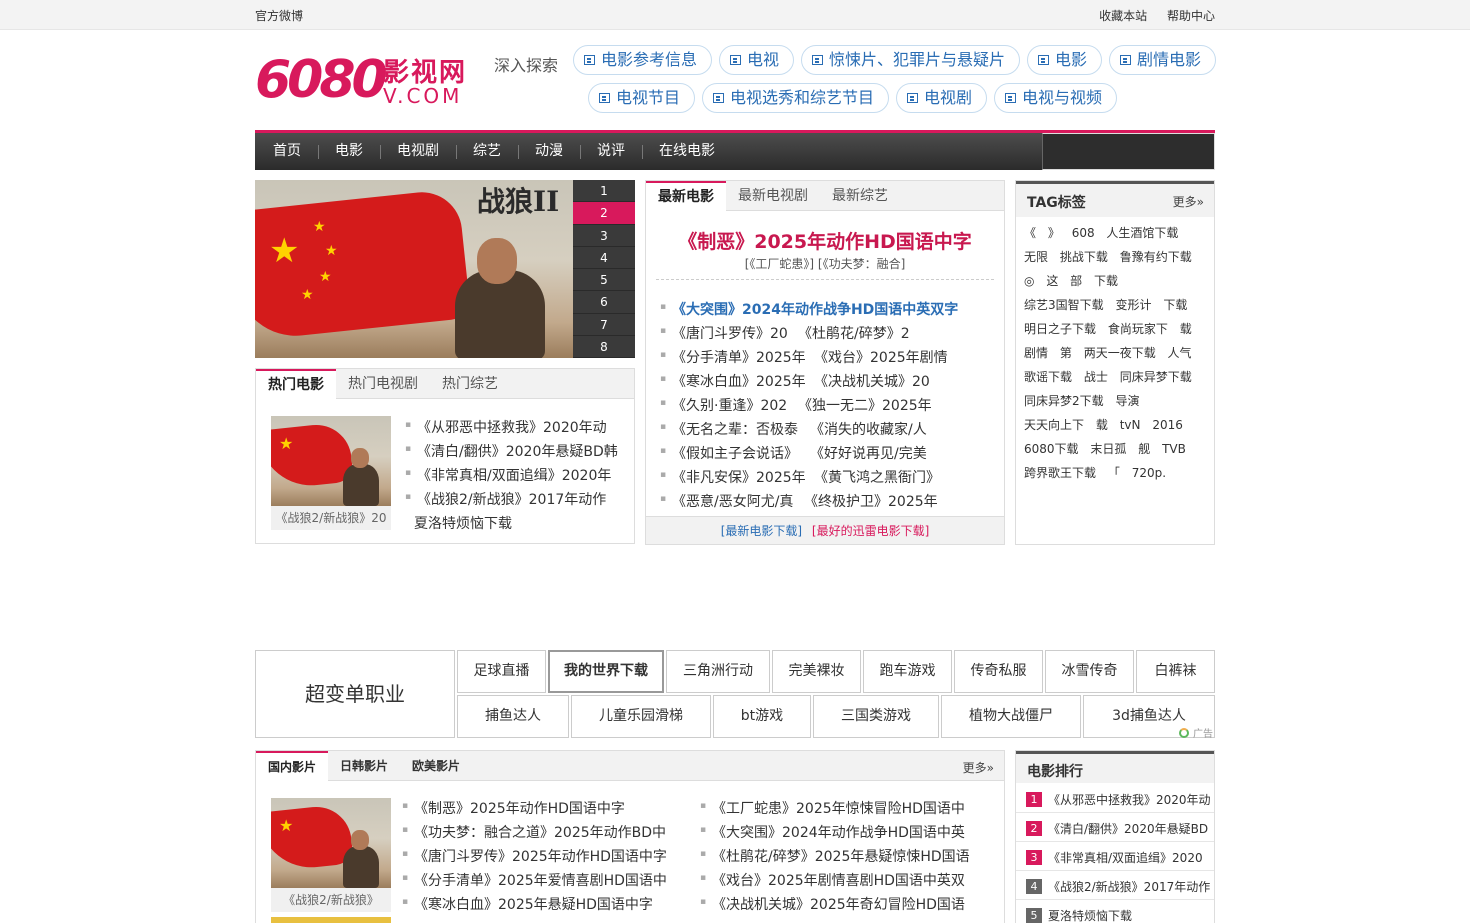  I want to click on nav-reviews: 说评, so click(611, 151).